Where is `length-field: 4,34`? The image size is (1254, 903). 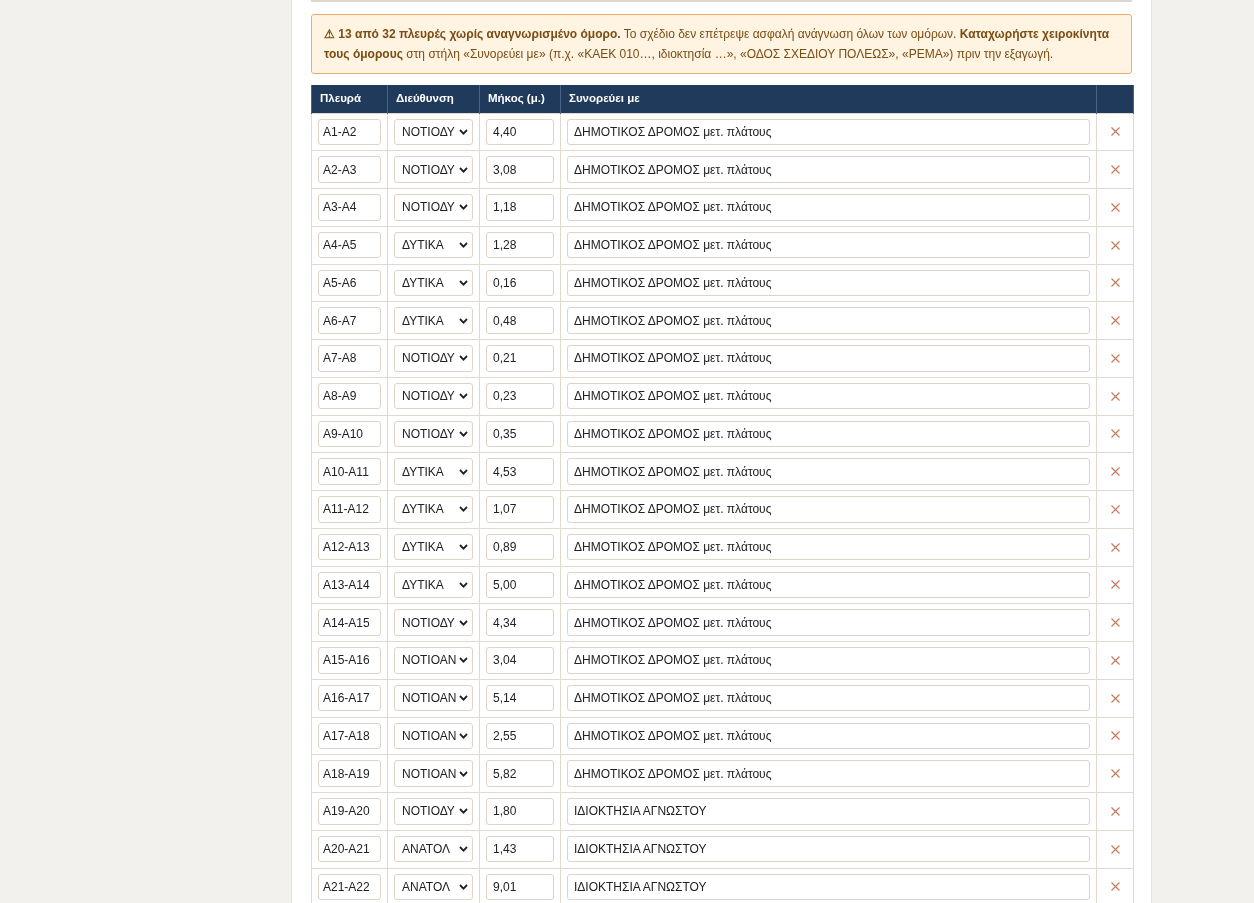
length-field: 4,34 is located at coordinates (520, 622).